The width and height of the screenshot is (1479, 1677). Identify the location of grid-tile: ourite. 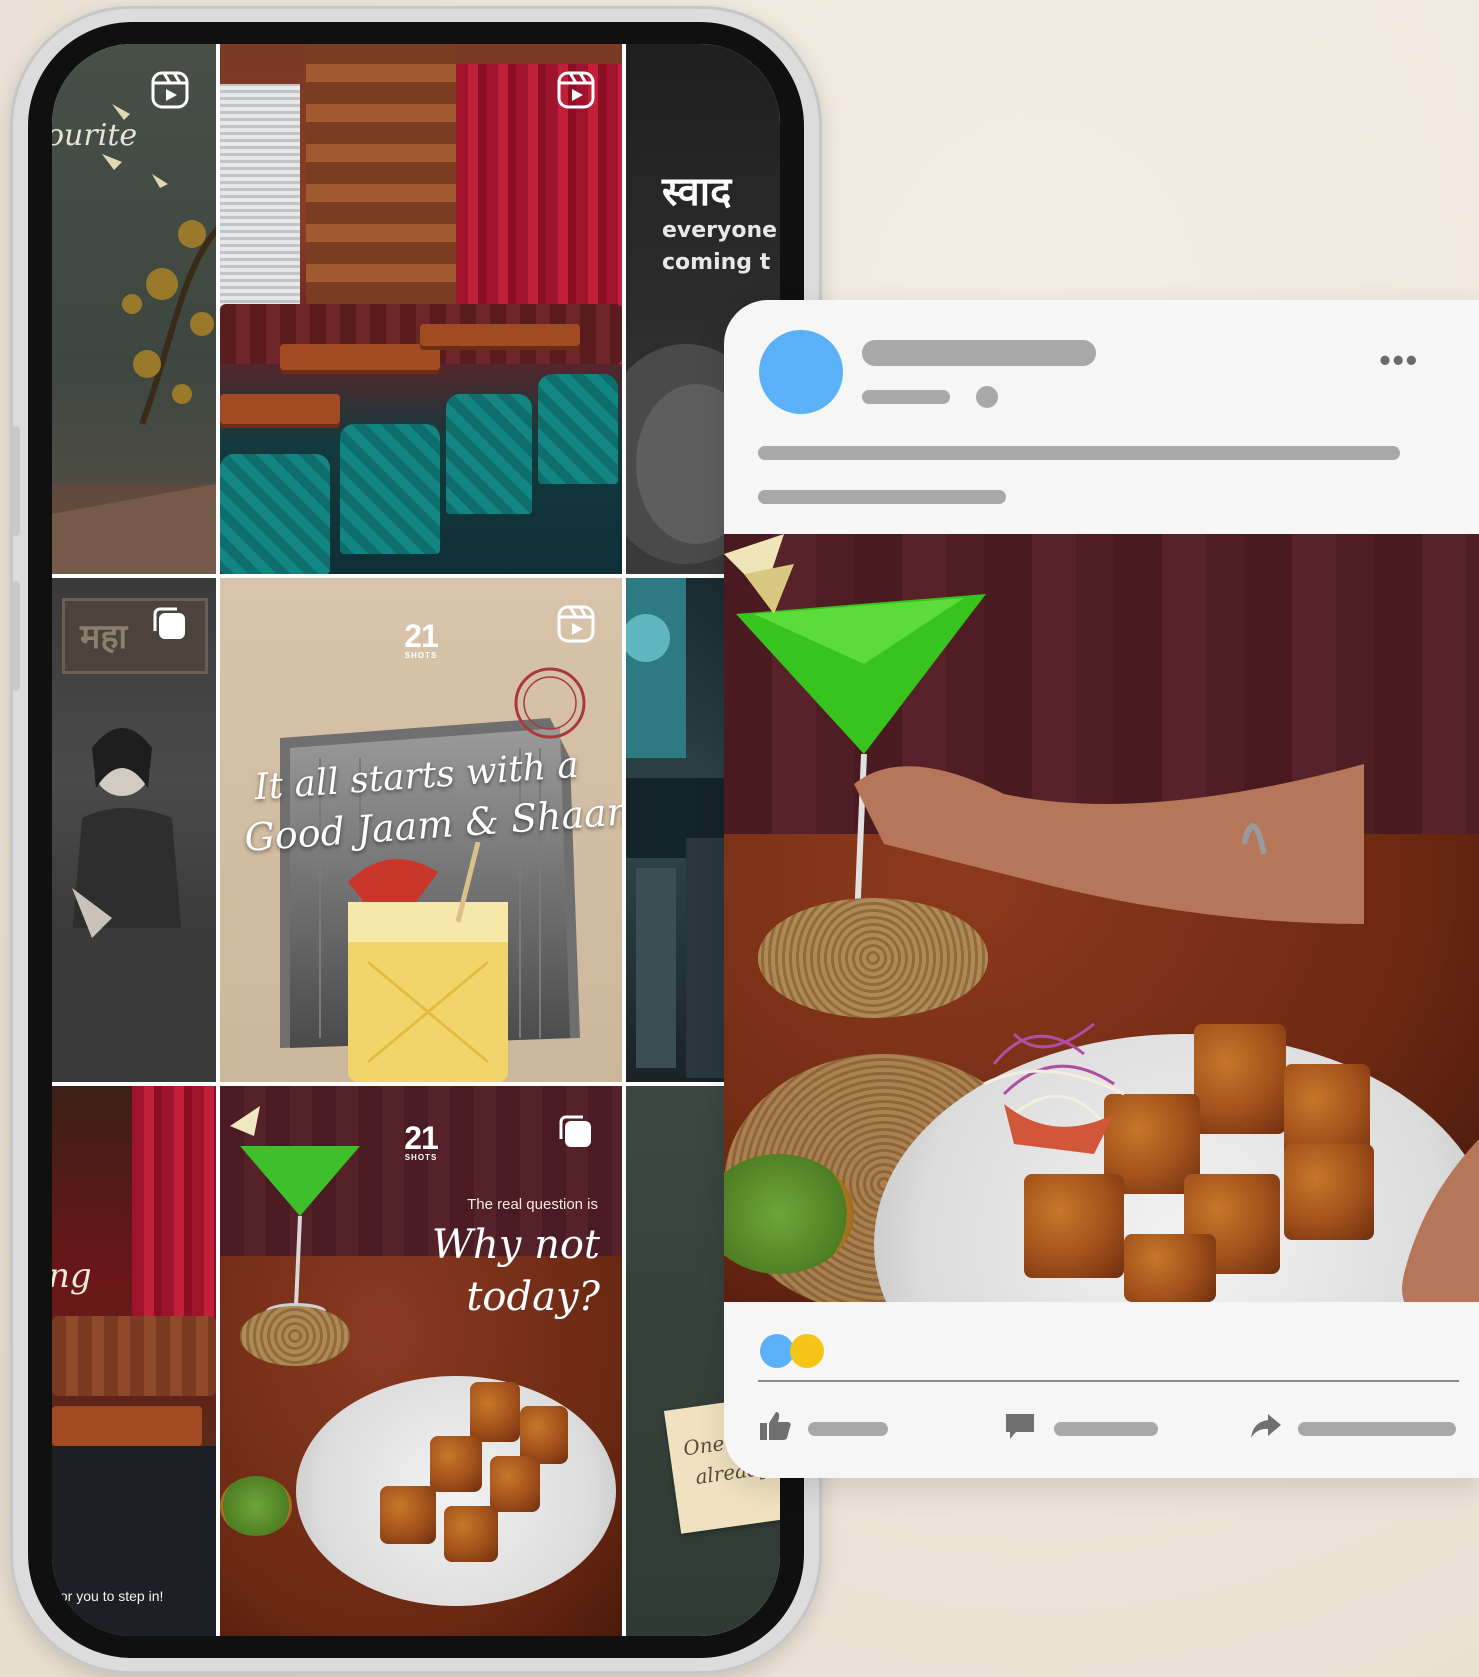
(134, 309).